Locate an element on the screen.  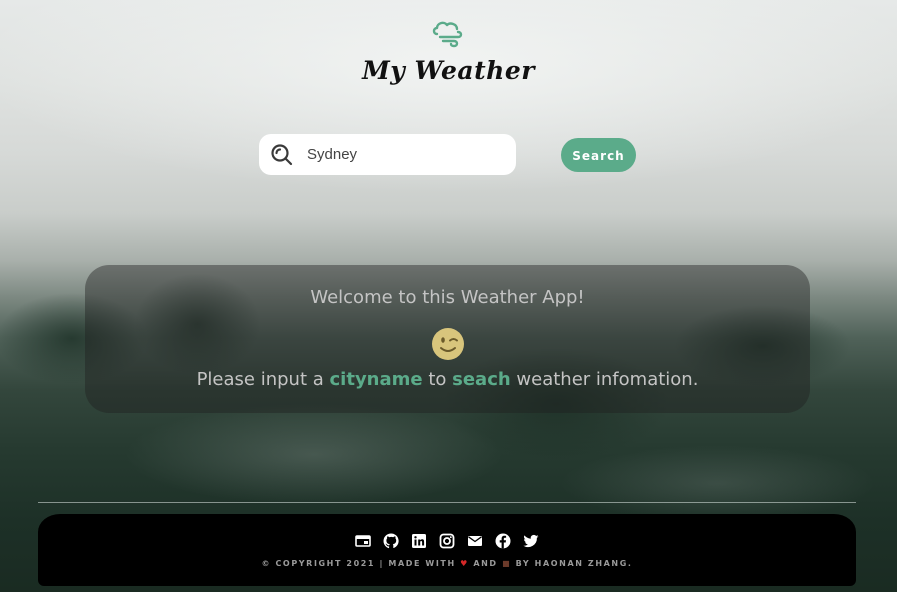
search-bar is located at coordinates (387, 154).